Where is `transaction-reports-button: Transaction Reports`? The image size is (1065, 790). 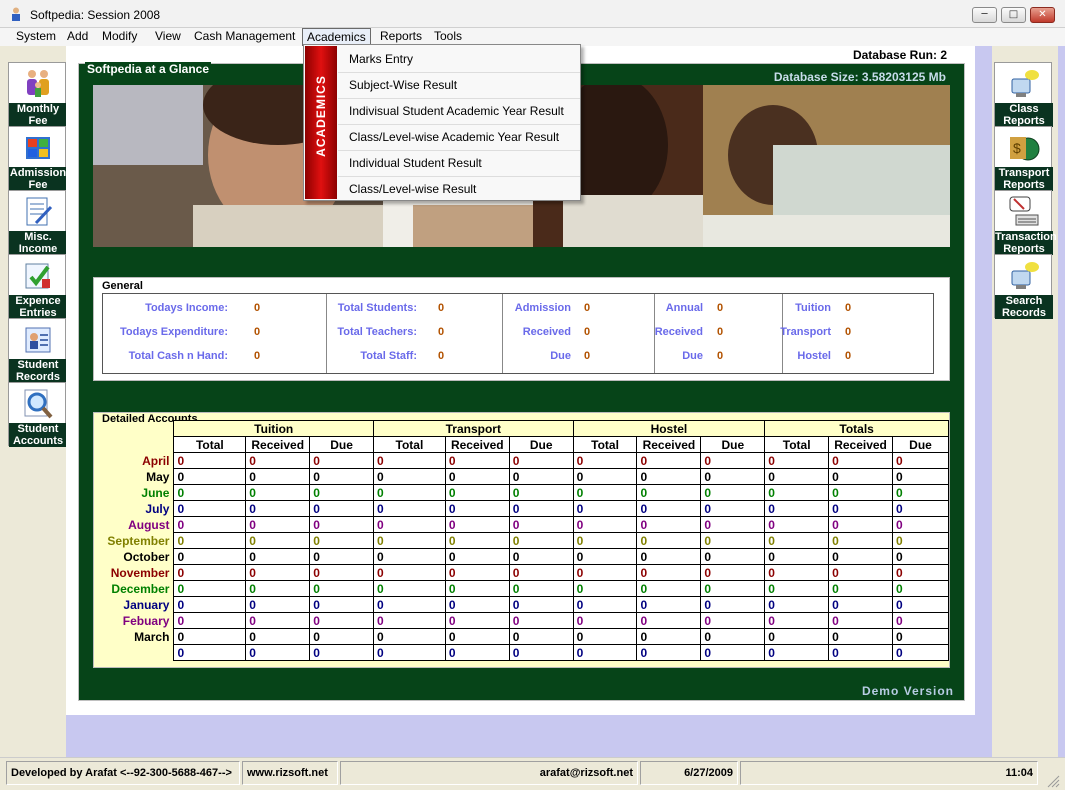
transaction-reports-button: Transaction Reports is located at coordinates (1025, 222).